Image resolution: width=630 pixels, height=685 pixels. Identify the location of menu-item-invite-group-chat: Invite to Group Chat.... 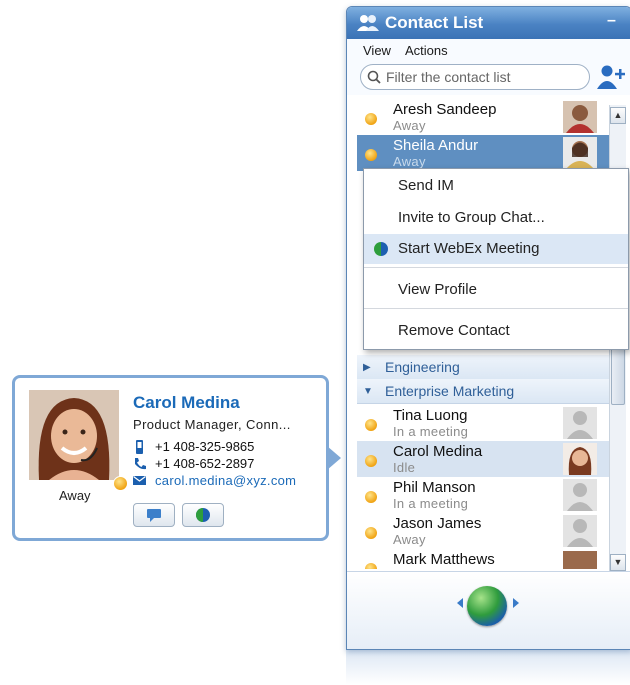
(496, 218).